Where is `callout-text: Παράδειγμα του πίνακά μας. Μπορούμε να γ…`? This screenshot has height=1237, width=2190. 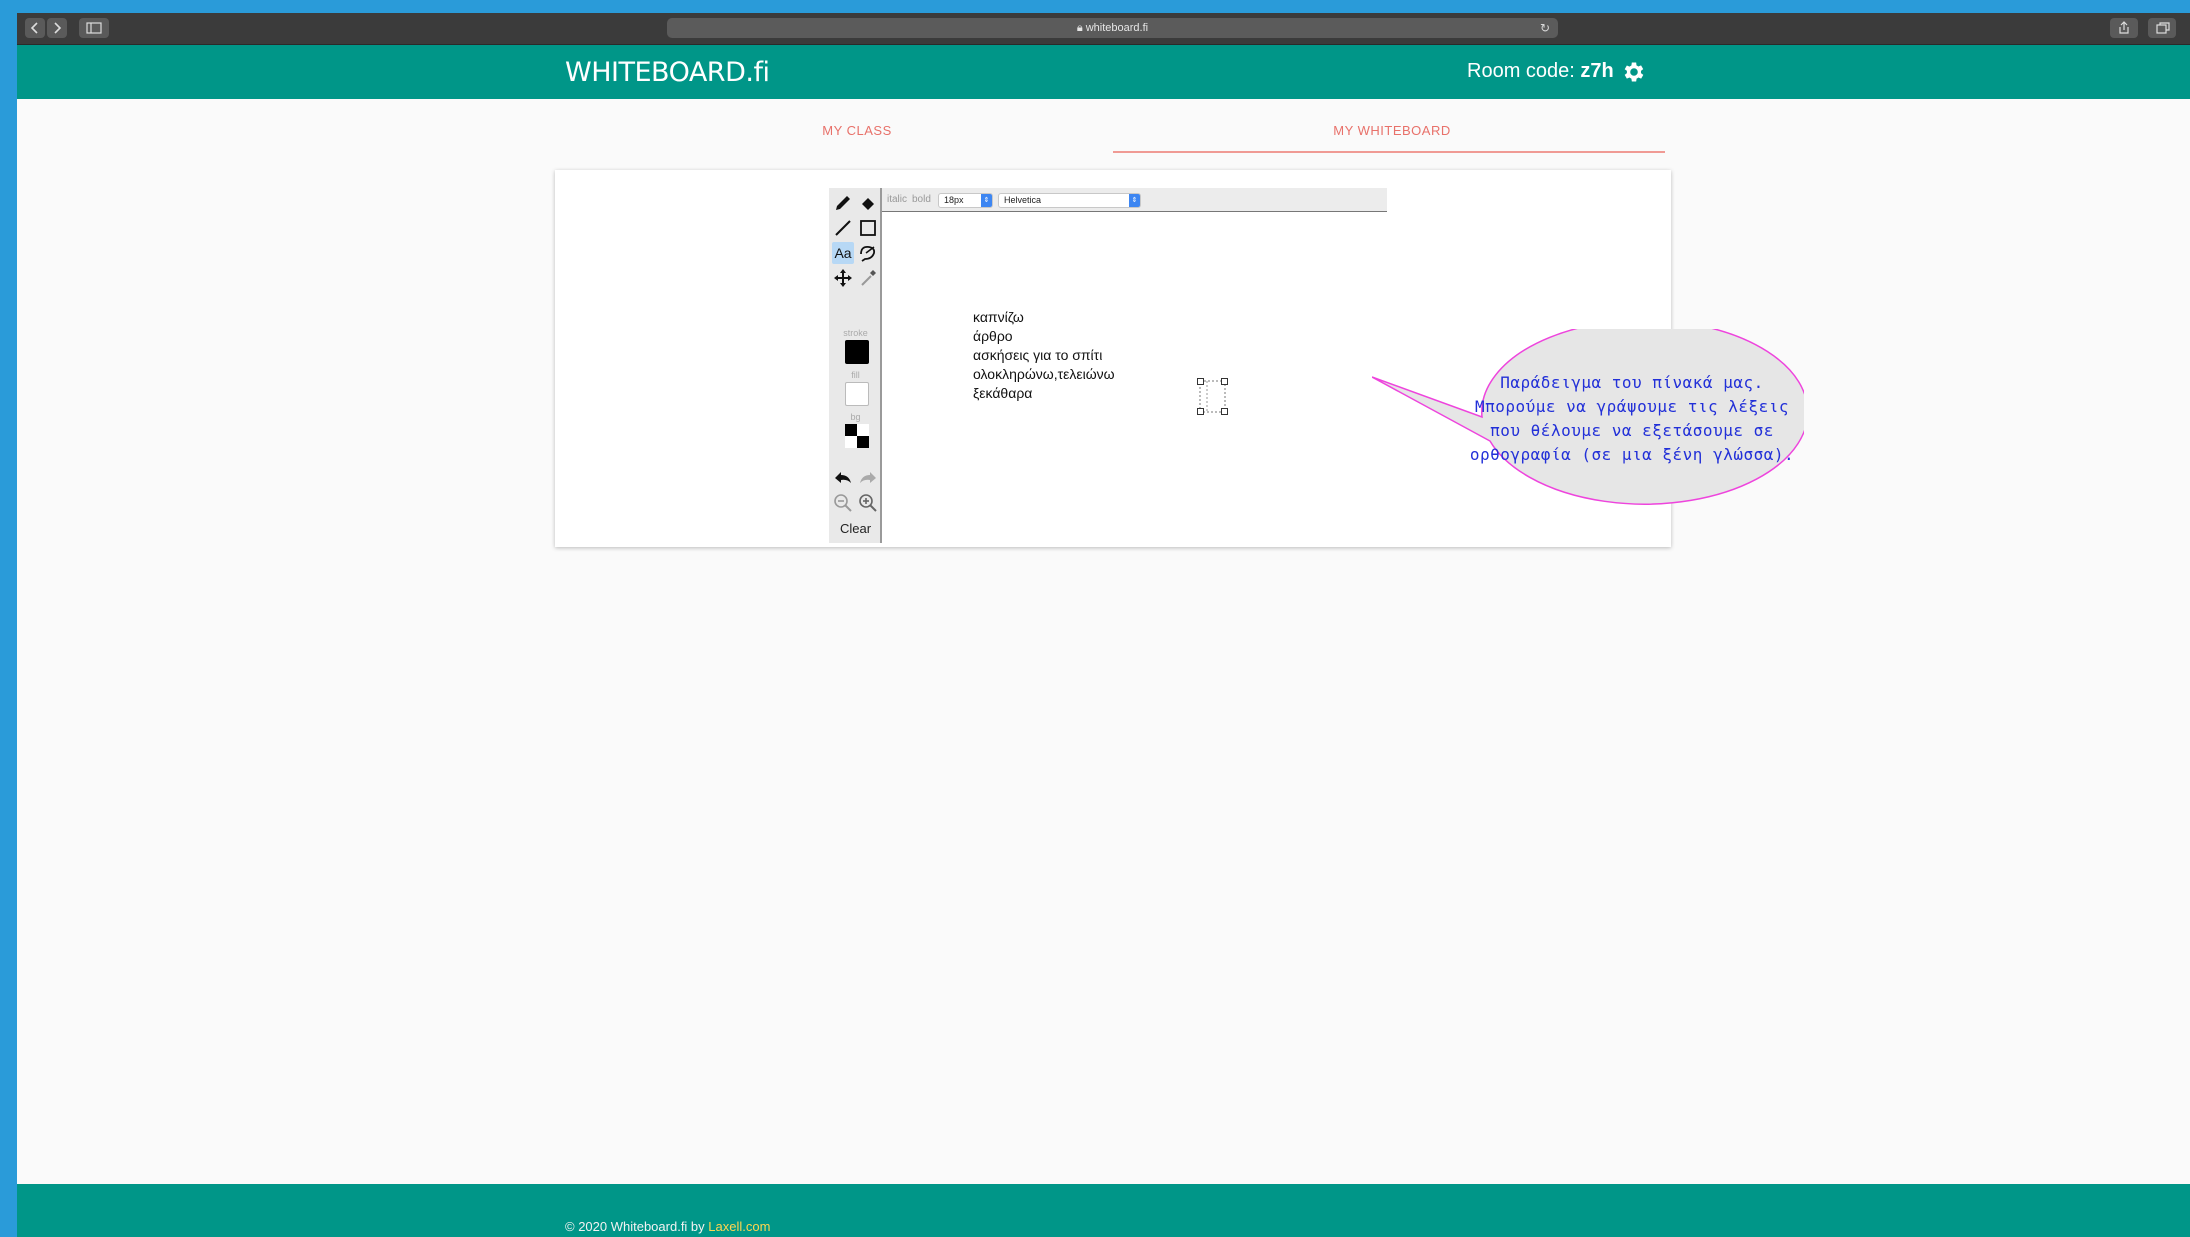
callout-text: Παράδειγμα του πίνακά μας. Μπορούμε να γ… is located at coordinates (1632, 419).